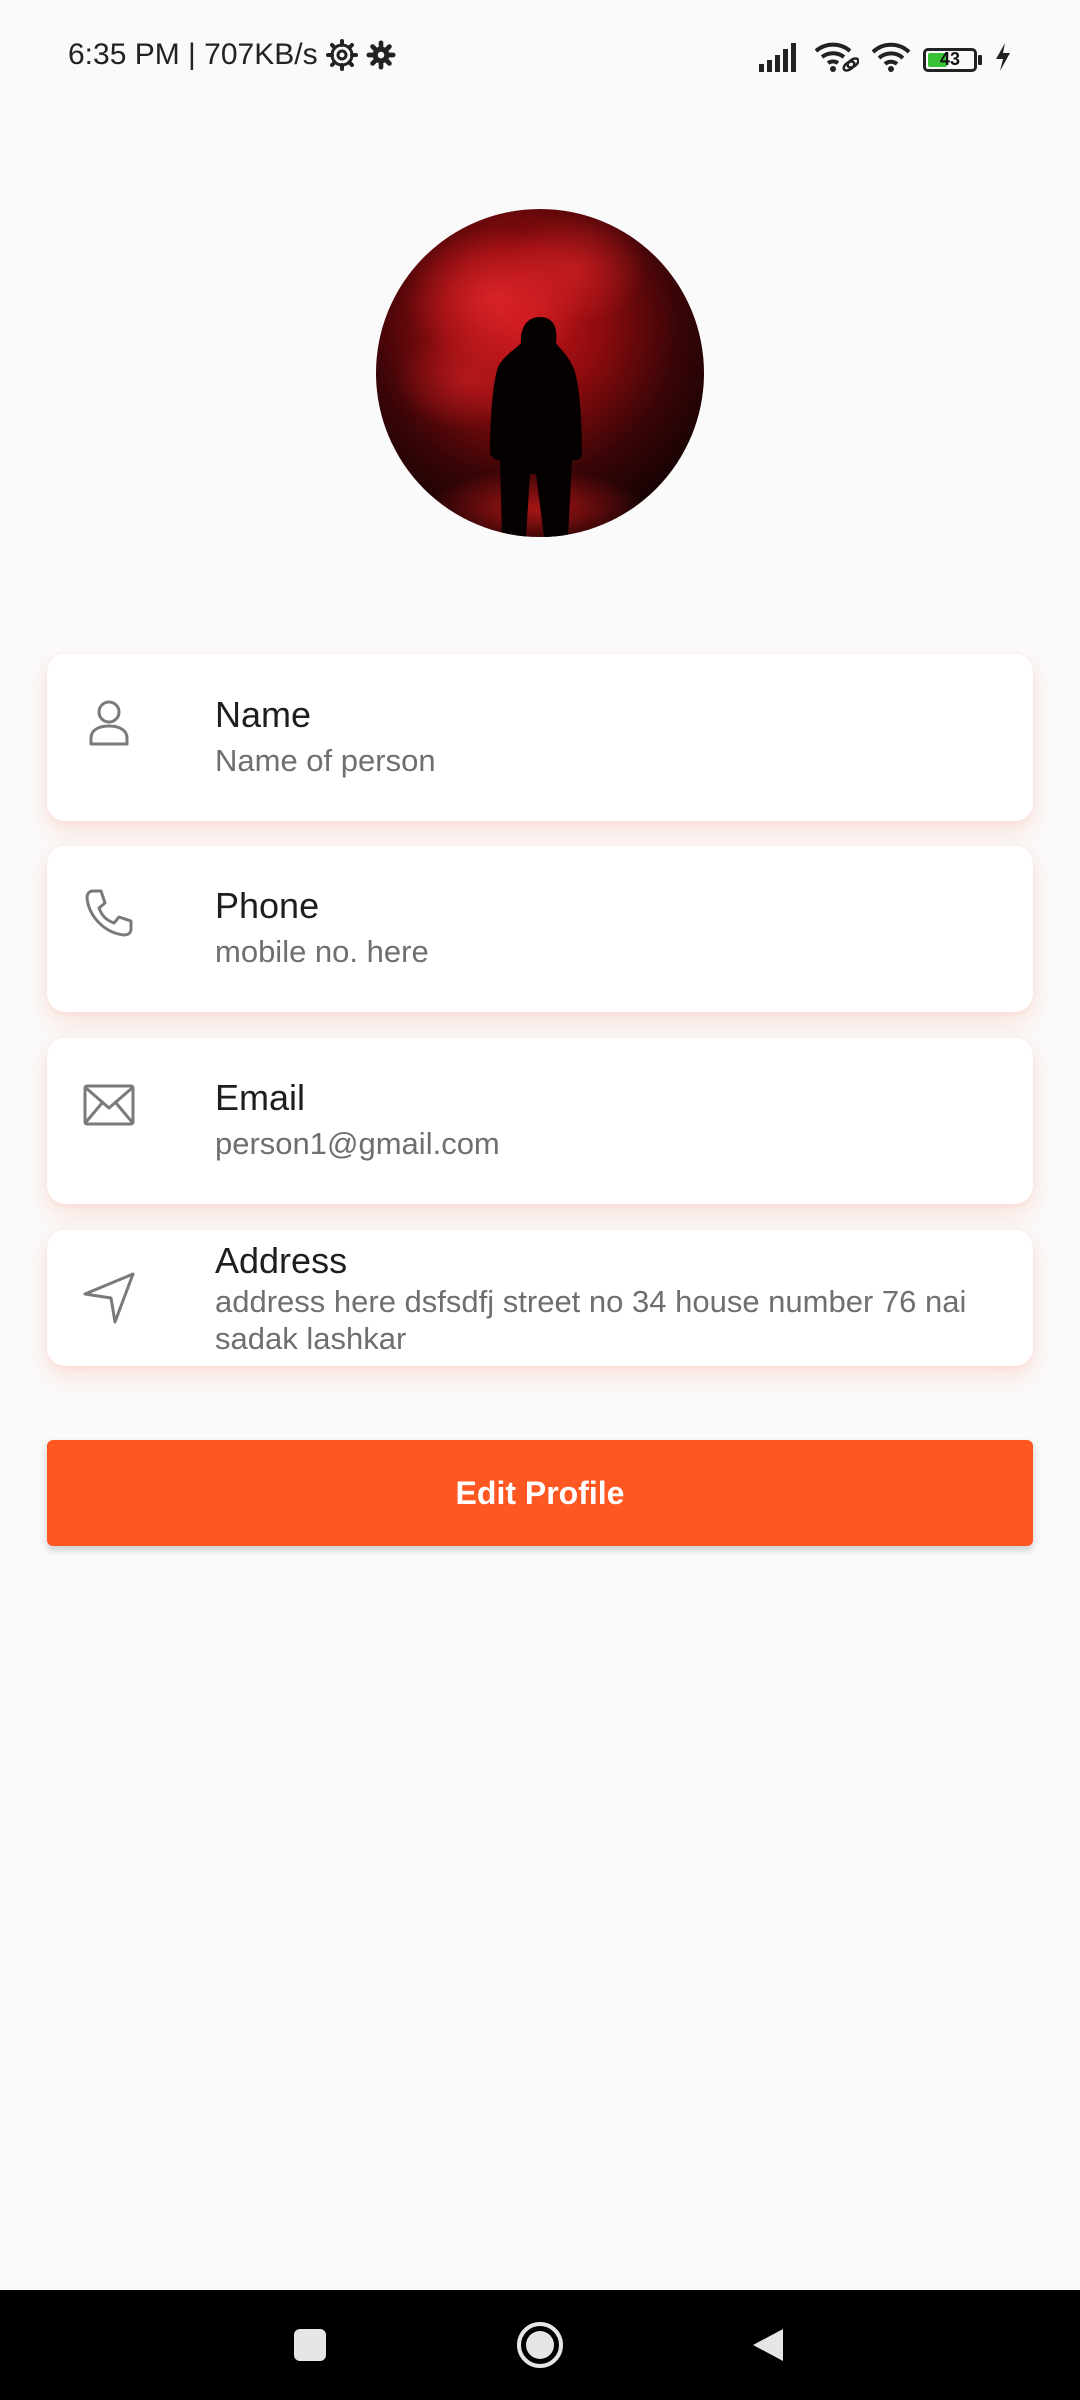 Image resolution: width=1080 pixels, height=2400 pixels. I want to click on envelope-icon, so click(109, 1105).